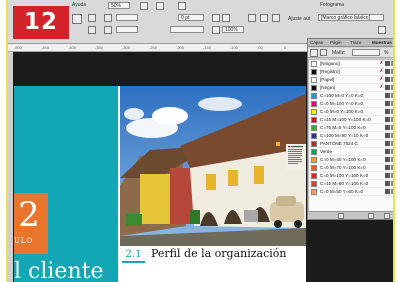  What do you see at coordinates (351, 168) in the screenshot?
I see `swatch-row: C=0 M=70 Y=100 K=0` at bounding box center [351, 168].